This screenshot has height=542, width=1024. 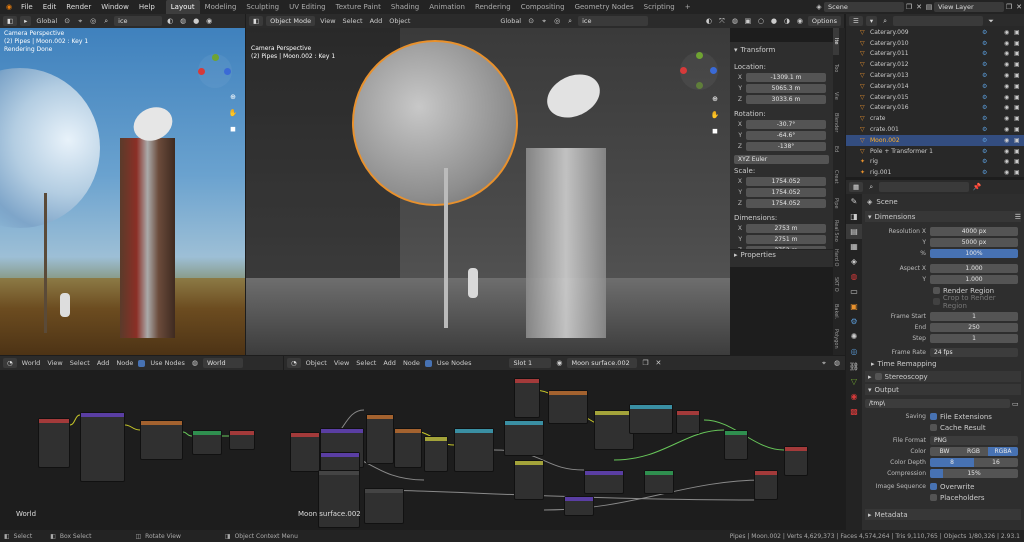 What do you see at coordinates (493, 7) in the screenshot?
I see `tab-rendering: Rendering` at bounding box center [493, 7].